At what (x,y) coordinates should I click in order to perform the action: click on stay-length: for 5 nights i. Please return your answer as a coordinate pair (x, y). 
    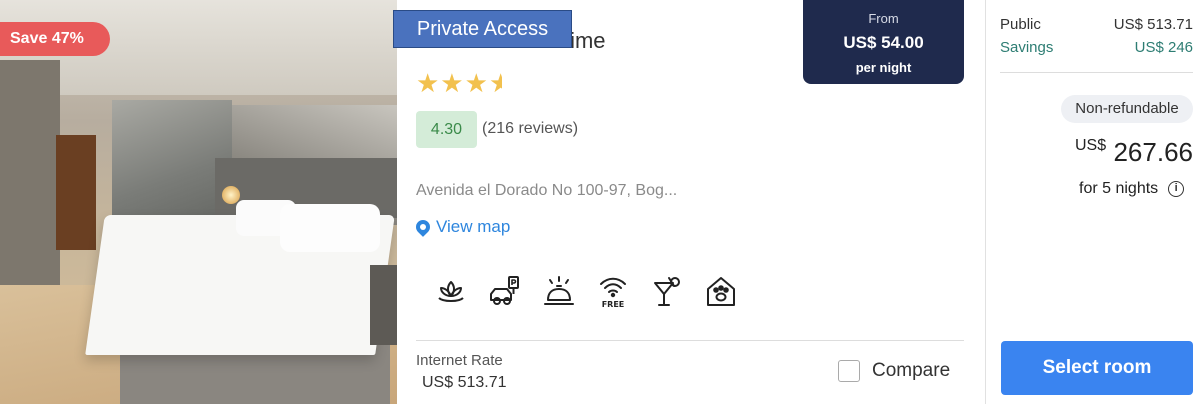
    Looking at the image, I should click on (1132, 189).